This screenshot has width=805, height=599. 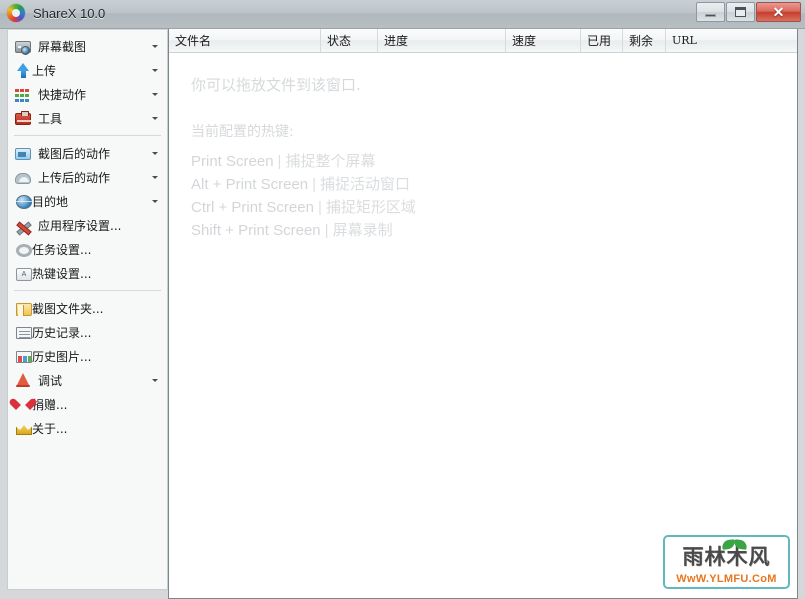 I want to click on window-controls: ✕, so click(x=748, y=12).